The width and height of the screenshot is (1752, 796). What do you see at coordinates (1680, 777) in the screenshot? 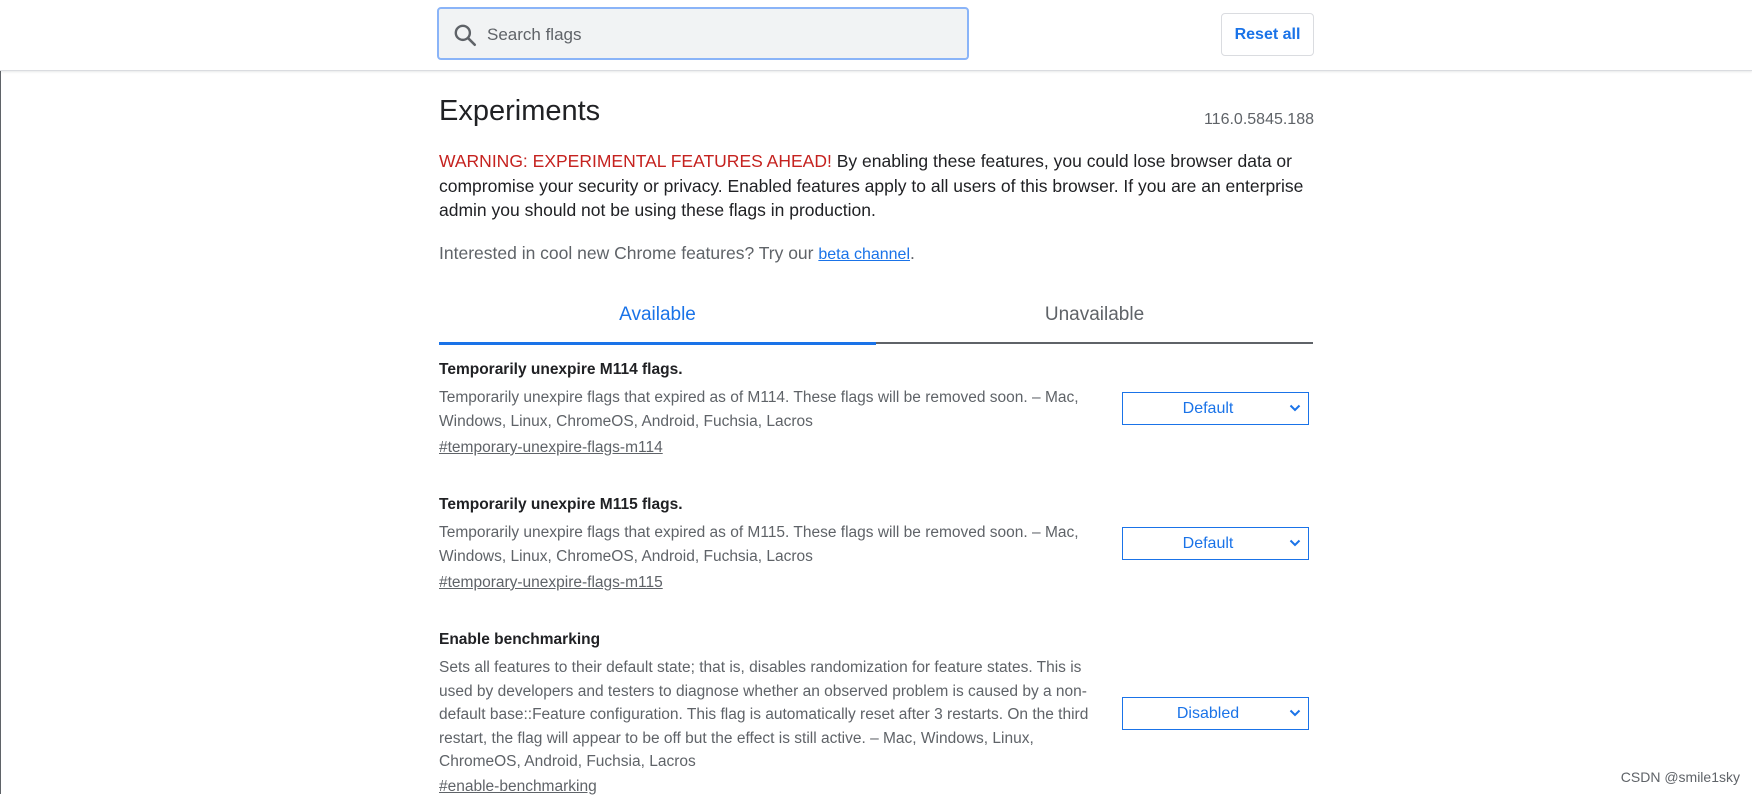
I see `watermark: CSDN @smile1sky` at bounding box center [1680, 777].